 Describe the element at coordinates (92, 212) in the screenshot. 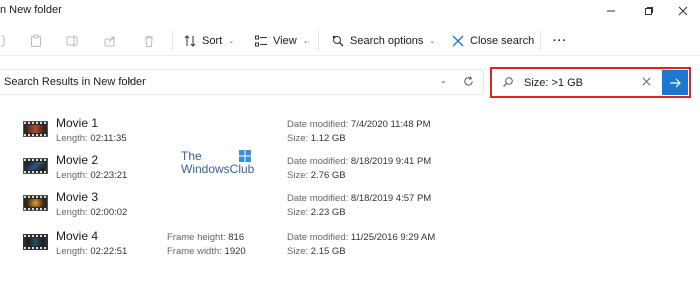

I see `file-length: Length: 02:00:02` at that location.